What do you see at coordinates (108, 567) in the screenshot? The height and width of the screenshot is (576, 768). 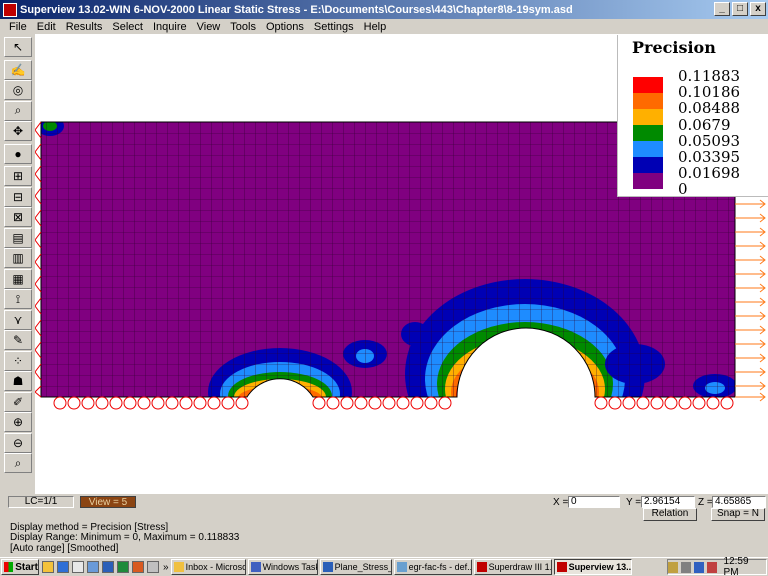 I see `word-icon` at bounding box center [108, 567].